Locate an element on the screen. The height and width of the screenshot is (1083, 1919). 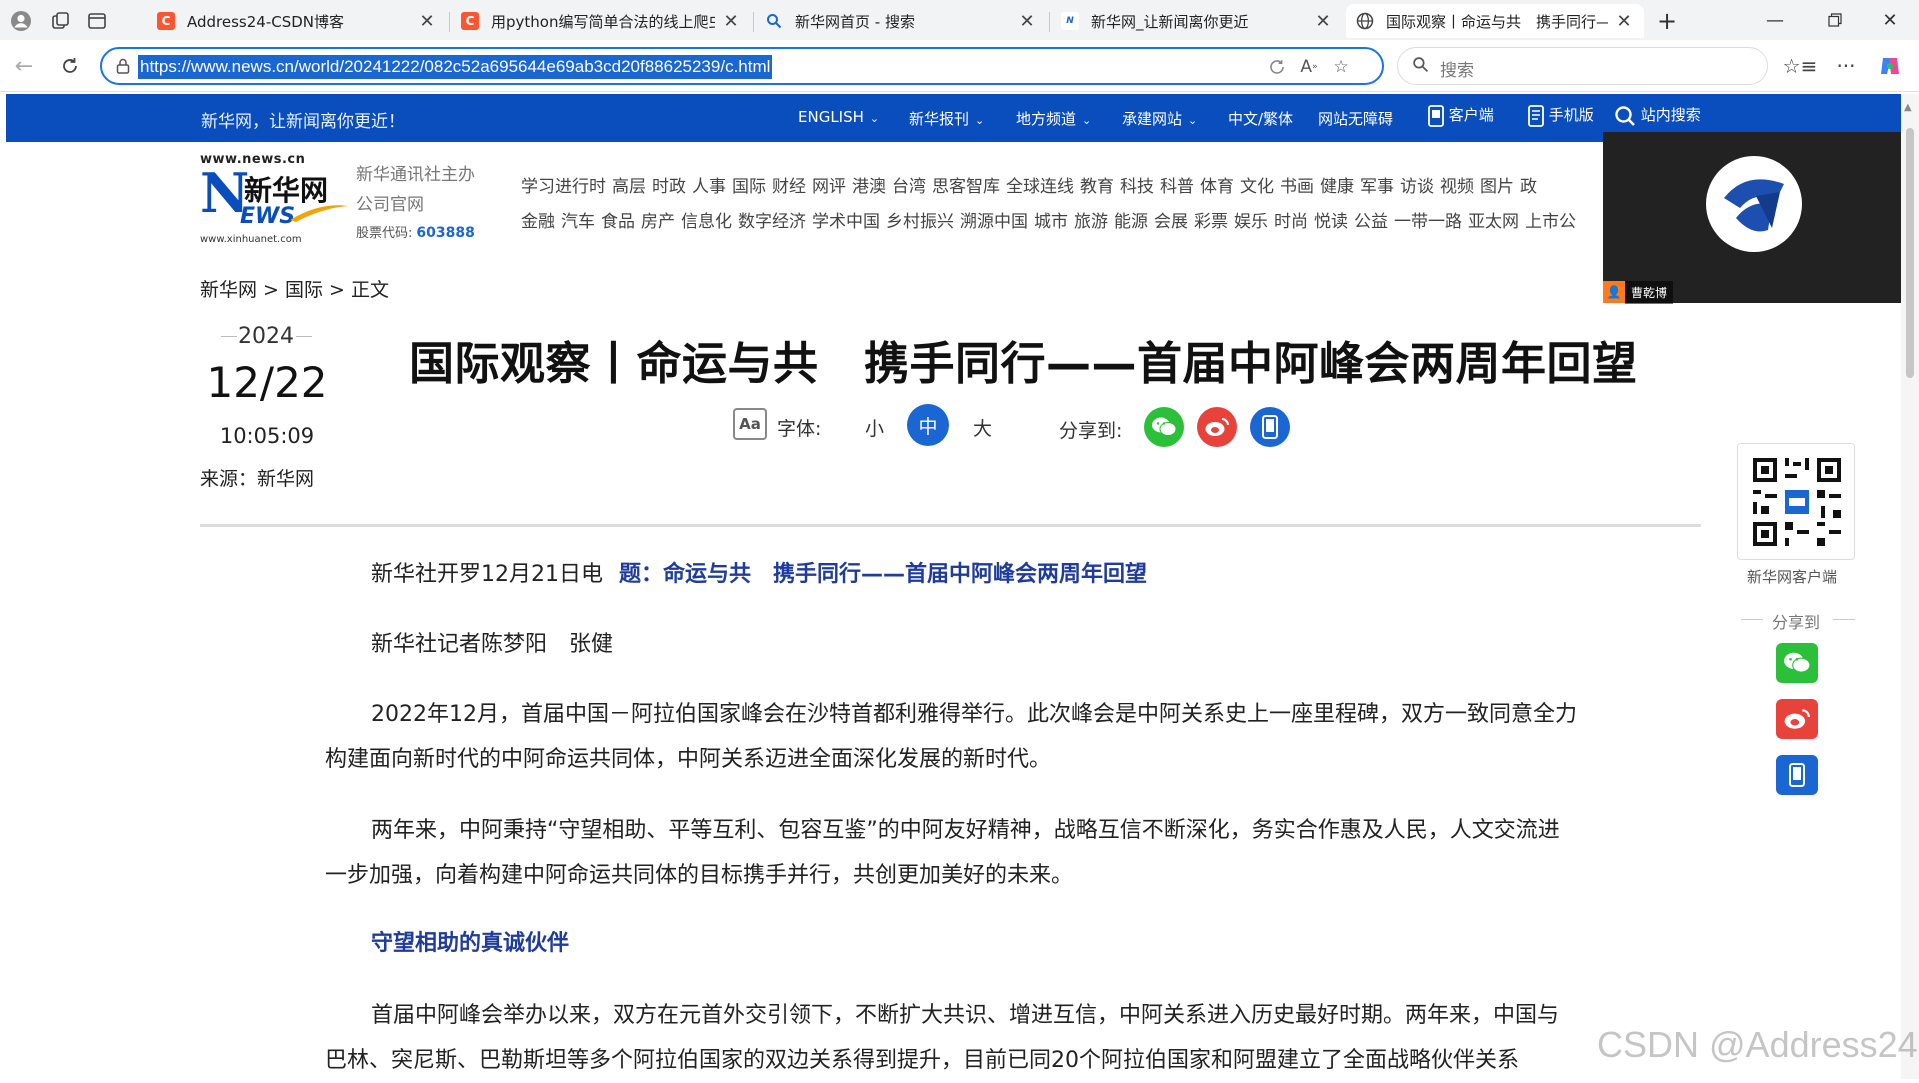
topnav-client-app: 客户端 is located at coordinates (1461, 115).